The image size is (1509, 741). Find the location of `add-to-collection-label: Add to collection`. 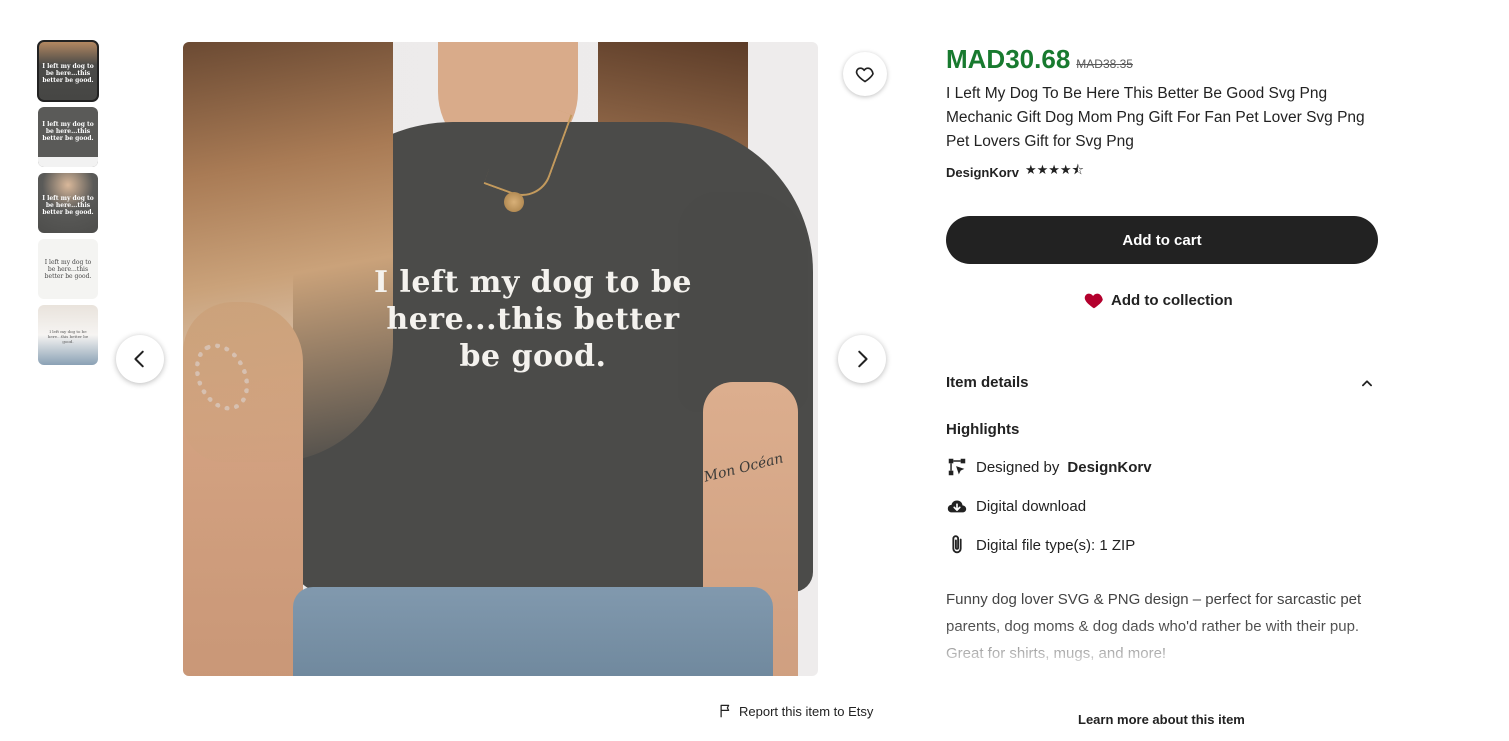

add-to-collection-label: Add to collection is located at coordinates (1172, 300).